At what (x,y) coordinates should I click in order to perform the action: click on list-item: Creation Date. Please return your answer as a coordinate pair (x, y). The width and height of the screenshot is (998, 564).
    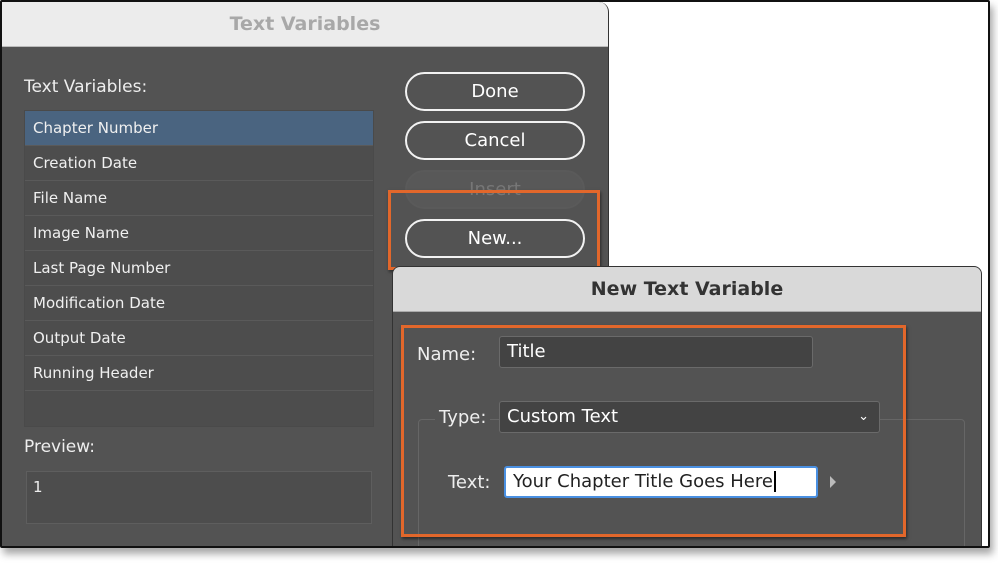
    Looking at the image, I should click on (199, 163).